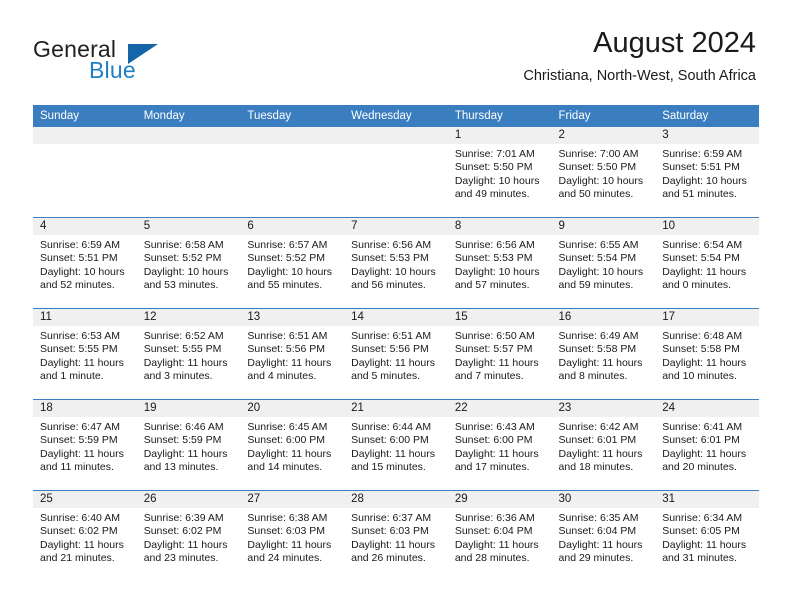 The image size is (792, 612). What do you see at coordinates (701, 531) in the screenshot?
I see `sunset-text: Sunset: 6:05 PM` at bounding box center [701, 531].